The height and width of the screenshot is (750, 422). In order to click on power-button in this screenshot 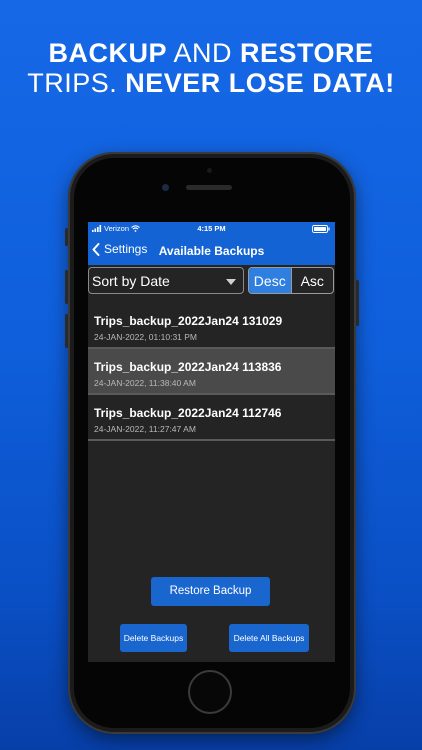, I will do `click(357, 303)`.